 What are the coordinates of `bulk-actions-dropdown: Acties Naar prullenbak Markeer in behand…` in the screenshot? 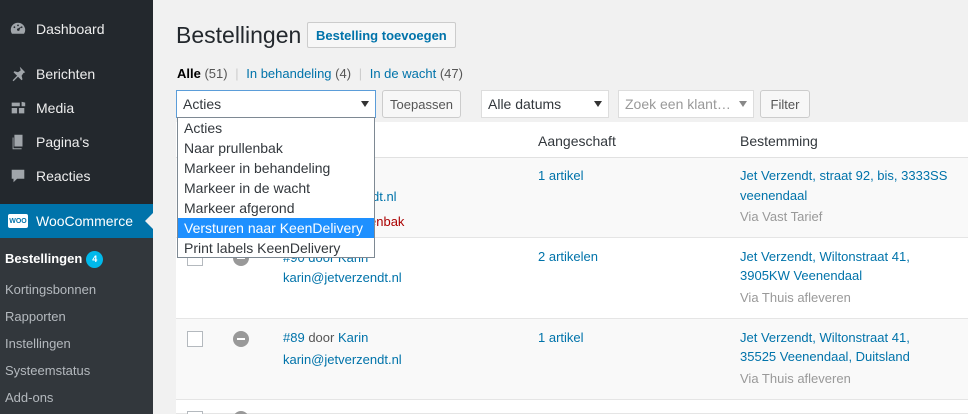 It's located at (276, 187).